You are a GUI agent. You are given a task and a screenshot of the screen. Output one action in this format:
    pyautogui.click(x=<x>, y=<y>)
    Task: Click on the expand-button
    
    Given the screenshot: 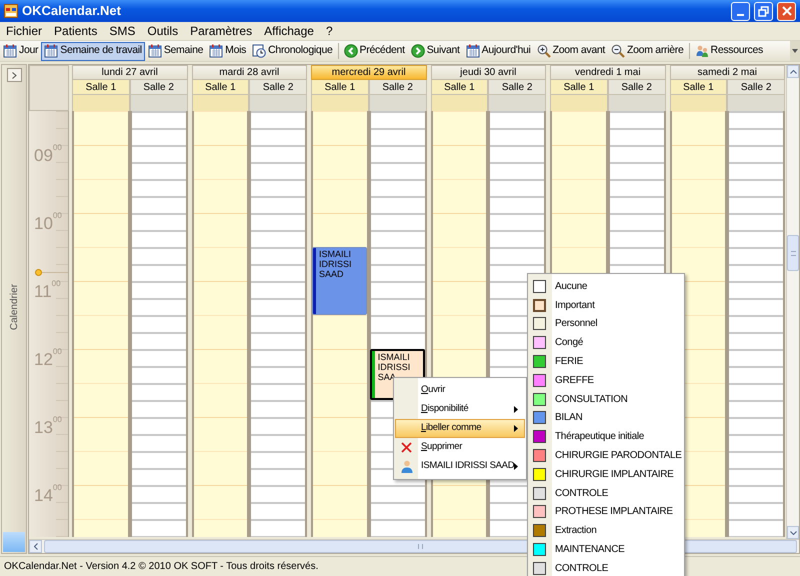 What is the action you would take?
    pyautogui.click(x=14, y=75)
    